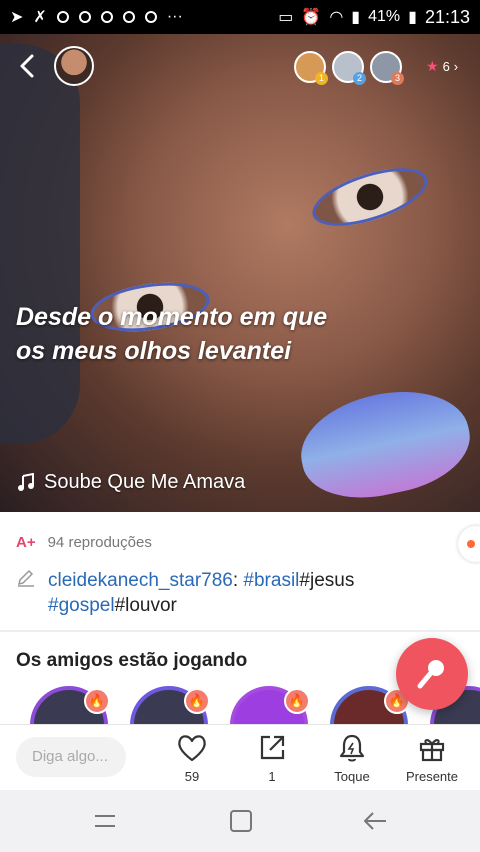 The width and height of the screenshot is (480, 852). Describe the element at coordinates (154, 351) in the screenshot. I see `lyric-line: os meus olhos levantei` at that location.